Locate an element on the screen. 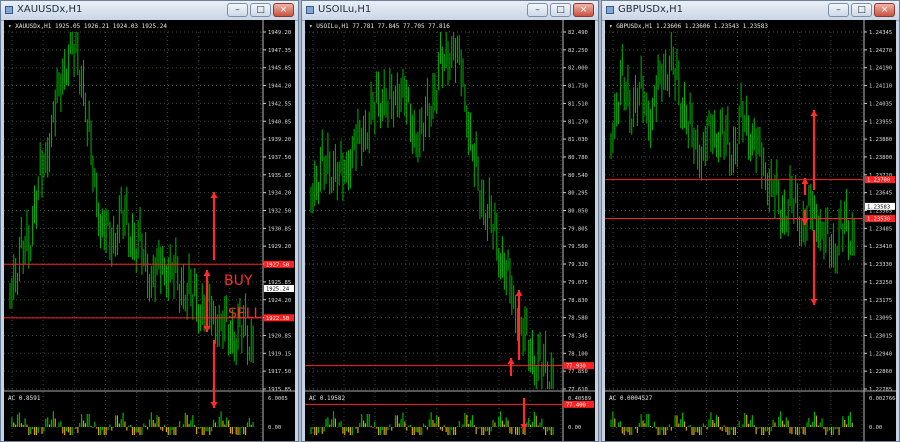 The width and height of the screenshot is (900, 442). oscillator-tick-label: 6.0065 is located at coordinates (278, 399).